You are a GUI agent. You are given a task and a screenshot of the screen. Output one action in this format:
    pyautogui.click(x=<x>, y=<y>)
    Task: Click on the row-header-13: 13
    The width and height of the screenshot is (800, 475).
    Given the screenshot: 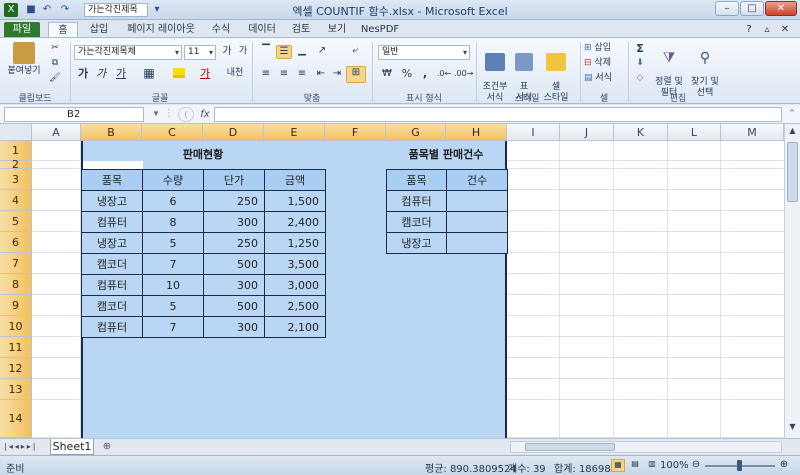 What is the action you would take?
    pyautogui.click(x=16, y=389)
    